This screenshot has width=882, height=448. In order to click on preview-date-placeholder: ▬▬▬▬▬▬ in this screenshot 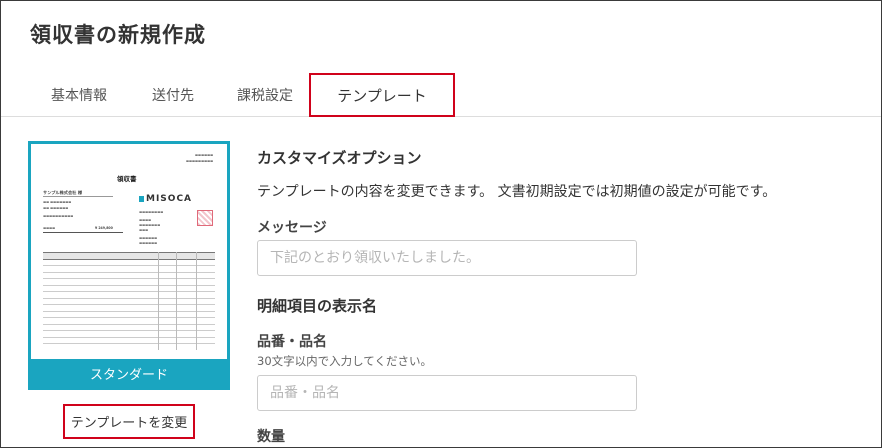, I will do `click(203, 155)`.